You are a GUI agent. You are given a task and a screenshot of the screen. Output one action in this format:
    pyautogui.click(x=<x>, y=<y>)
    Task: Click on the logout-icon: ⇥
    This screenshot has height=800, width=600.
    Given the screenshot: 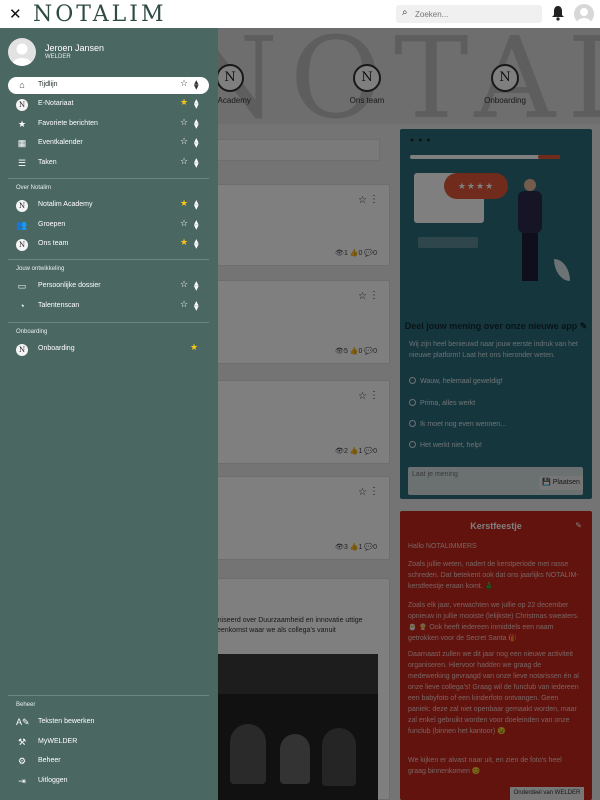 What is the action you would take?
    pyautogui.click(x=22, y=781)
    